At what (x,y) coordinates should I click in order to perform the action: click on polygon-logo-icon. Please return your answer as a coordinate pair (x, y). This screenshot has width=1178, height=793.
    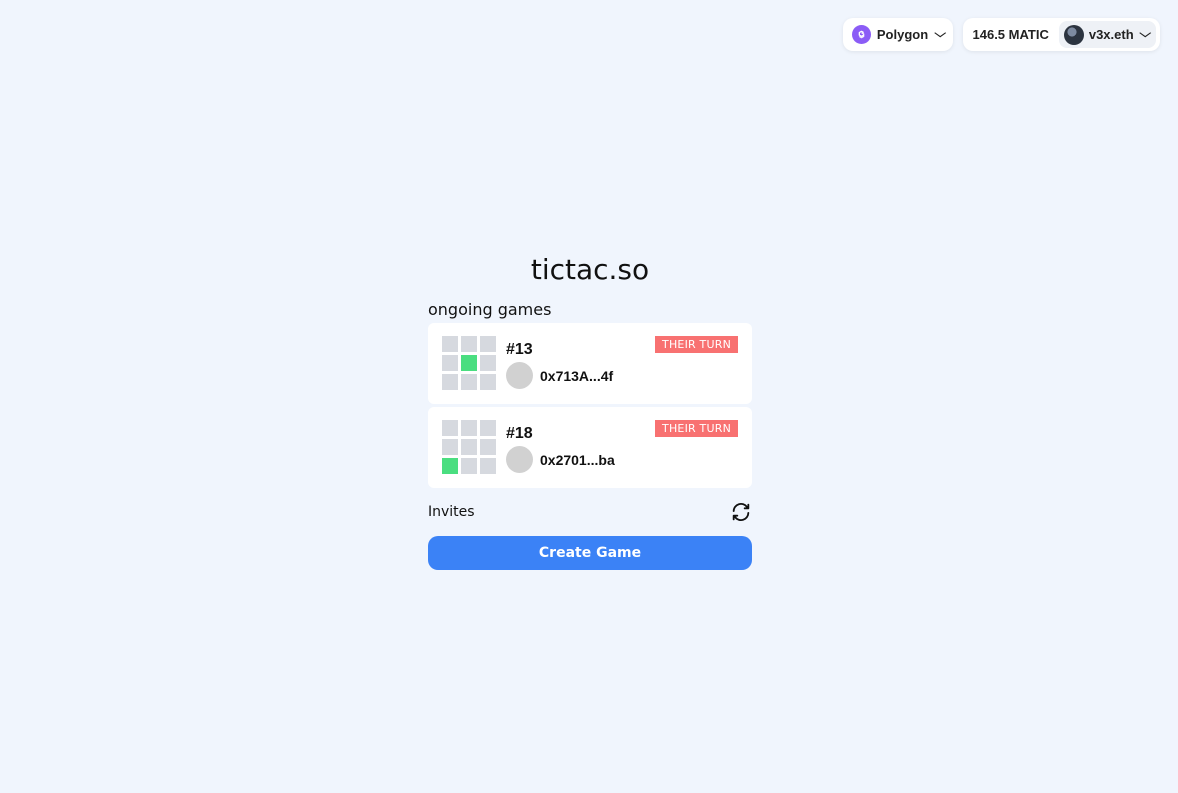
    Looking at the image, I should click on (861, 34).